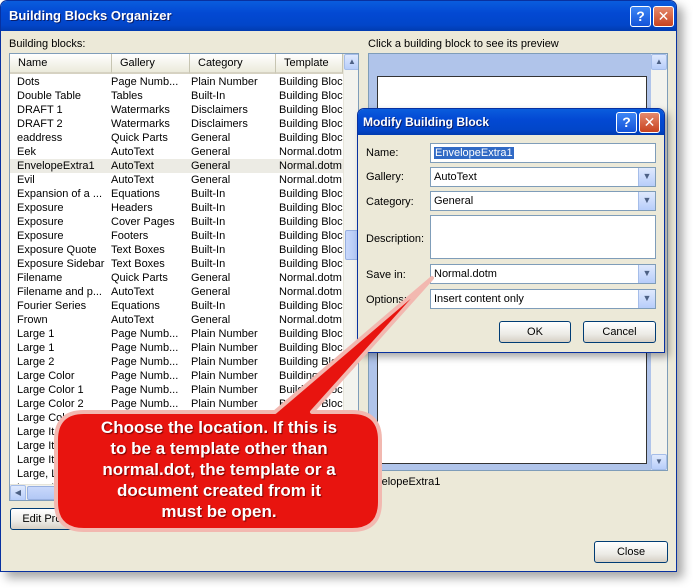 This screenshot has height=588, width=693. What do you see at coordinates (132, 208) in the screenshot?
I see `cell-gallery: Headers` at bounding box center [132, 208].